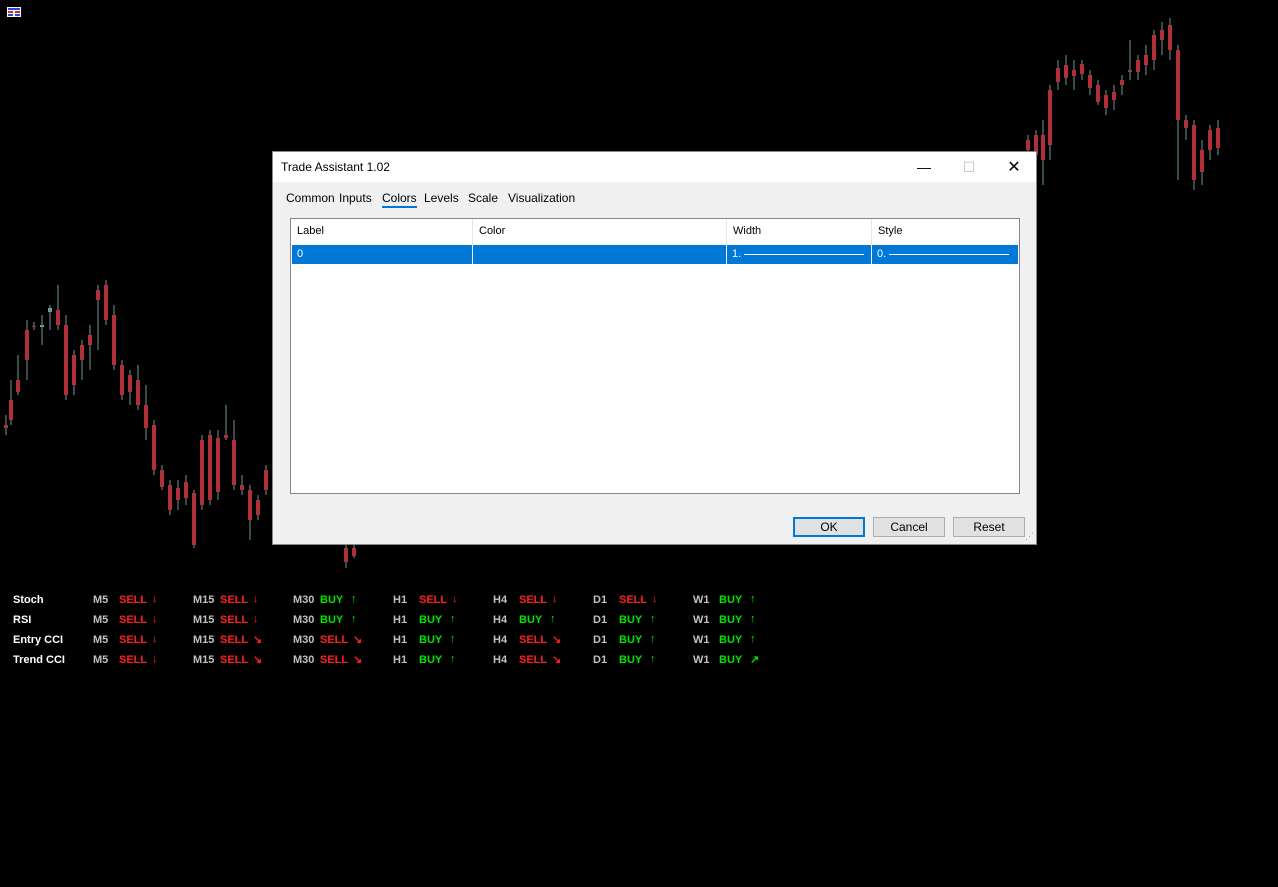  What do you see at coordinates (989, 527) in the screenshot?
I see `reset-button: Reset` at bounding box center [989, 527].